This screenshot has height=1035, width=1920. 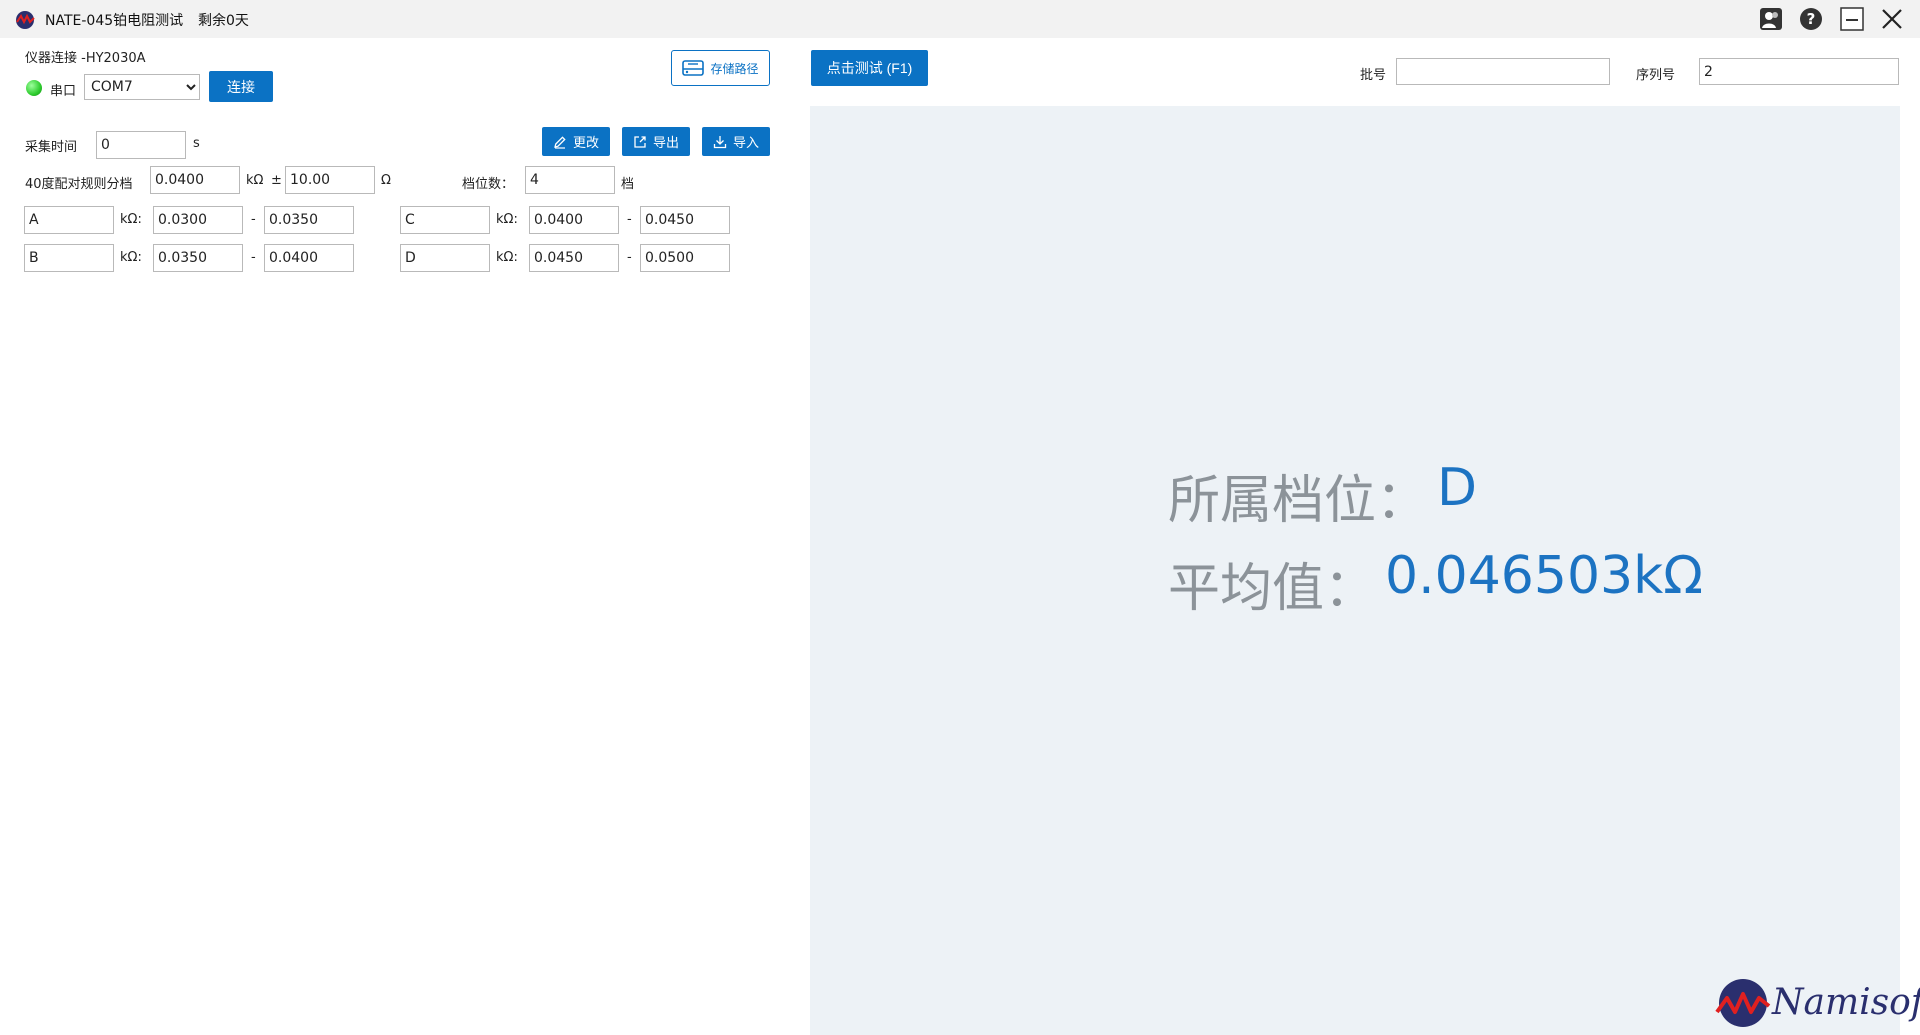 I want to click on batch-label: 批号, so click(x=1373, y=75).